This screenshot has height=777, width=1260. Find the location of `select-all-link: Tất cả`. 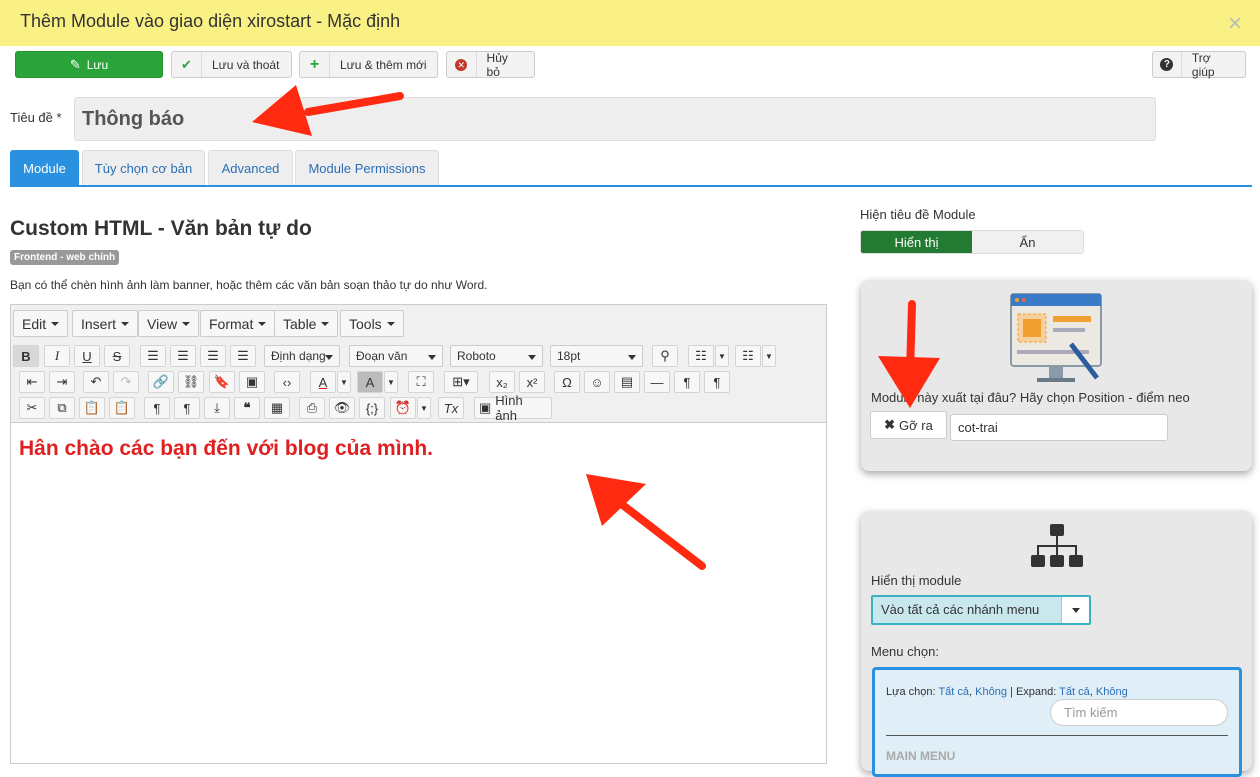

select-all-link: Tất cả is located at coordinates (953, 692).